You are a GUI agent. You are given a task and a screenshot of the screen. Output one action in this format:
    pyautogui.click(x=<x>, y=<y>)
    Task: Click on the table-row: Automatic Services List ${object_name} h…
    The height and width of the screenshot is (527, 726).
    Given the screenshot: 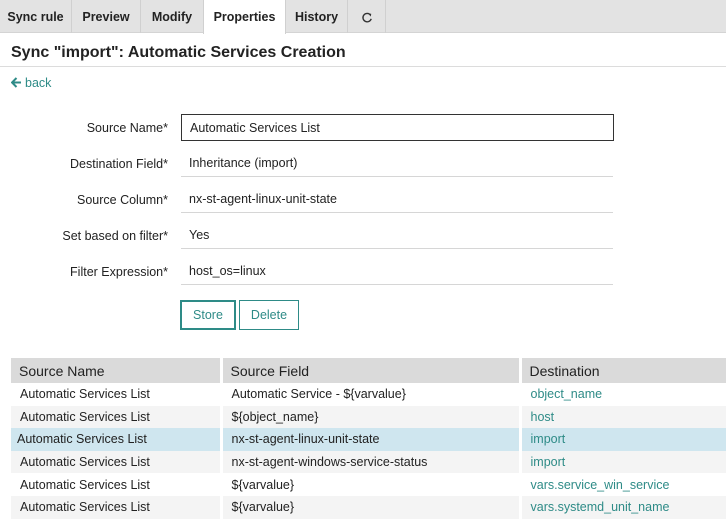 What is the action you would take?
    pyautogui.click(x=368, y=417)
    